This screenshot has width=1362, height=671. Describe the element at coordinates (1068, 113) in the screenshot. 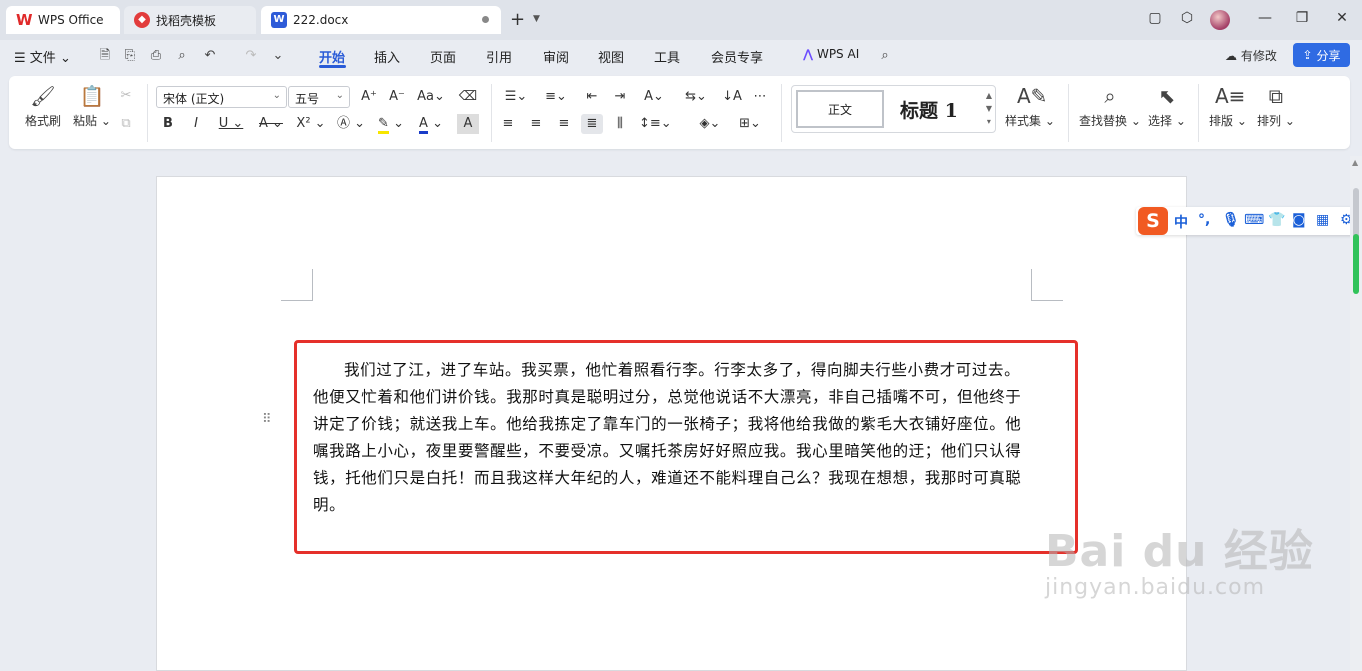

I see `ribbon-separator` at that location.